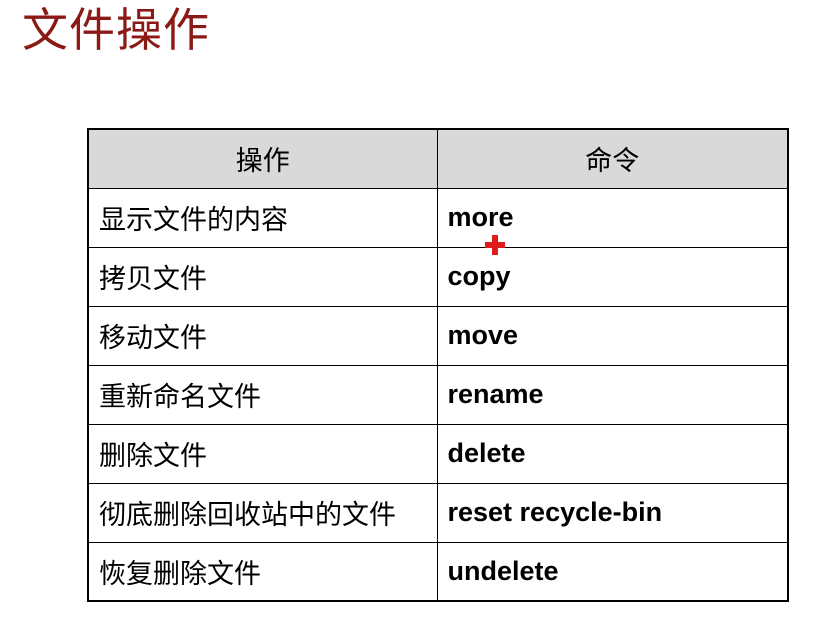 The width and height of the screenshot is (818, 632). I want to click on table-row: 恢复删除文件 undelete, so click(438, 571).